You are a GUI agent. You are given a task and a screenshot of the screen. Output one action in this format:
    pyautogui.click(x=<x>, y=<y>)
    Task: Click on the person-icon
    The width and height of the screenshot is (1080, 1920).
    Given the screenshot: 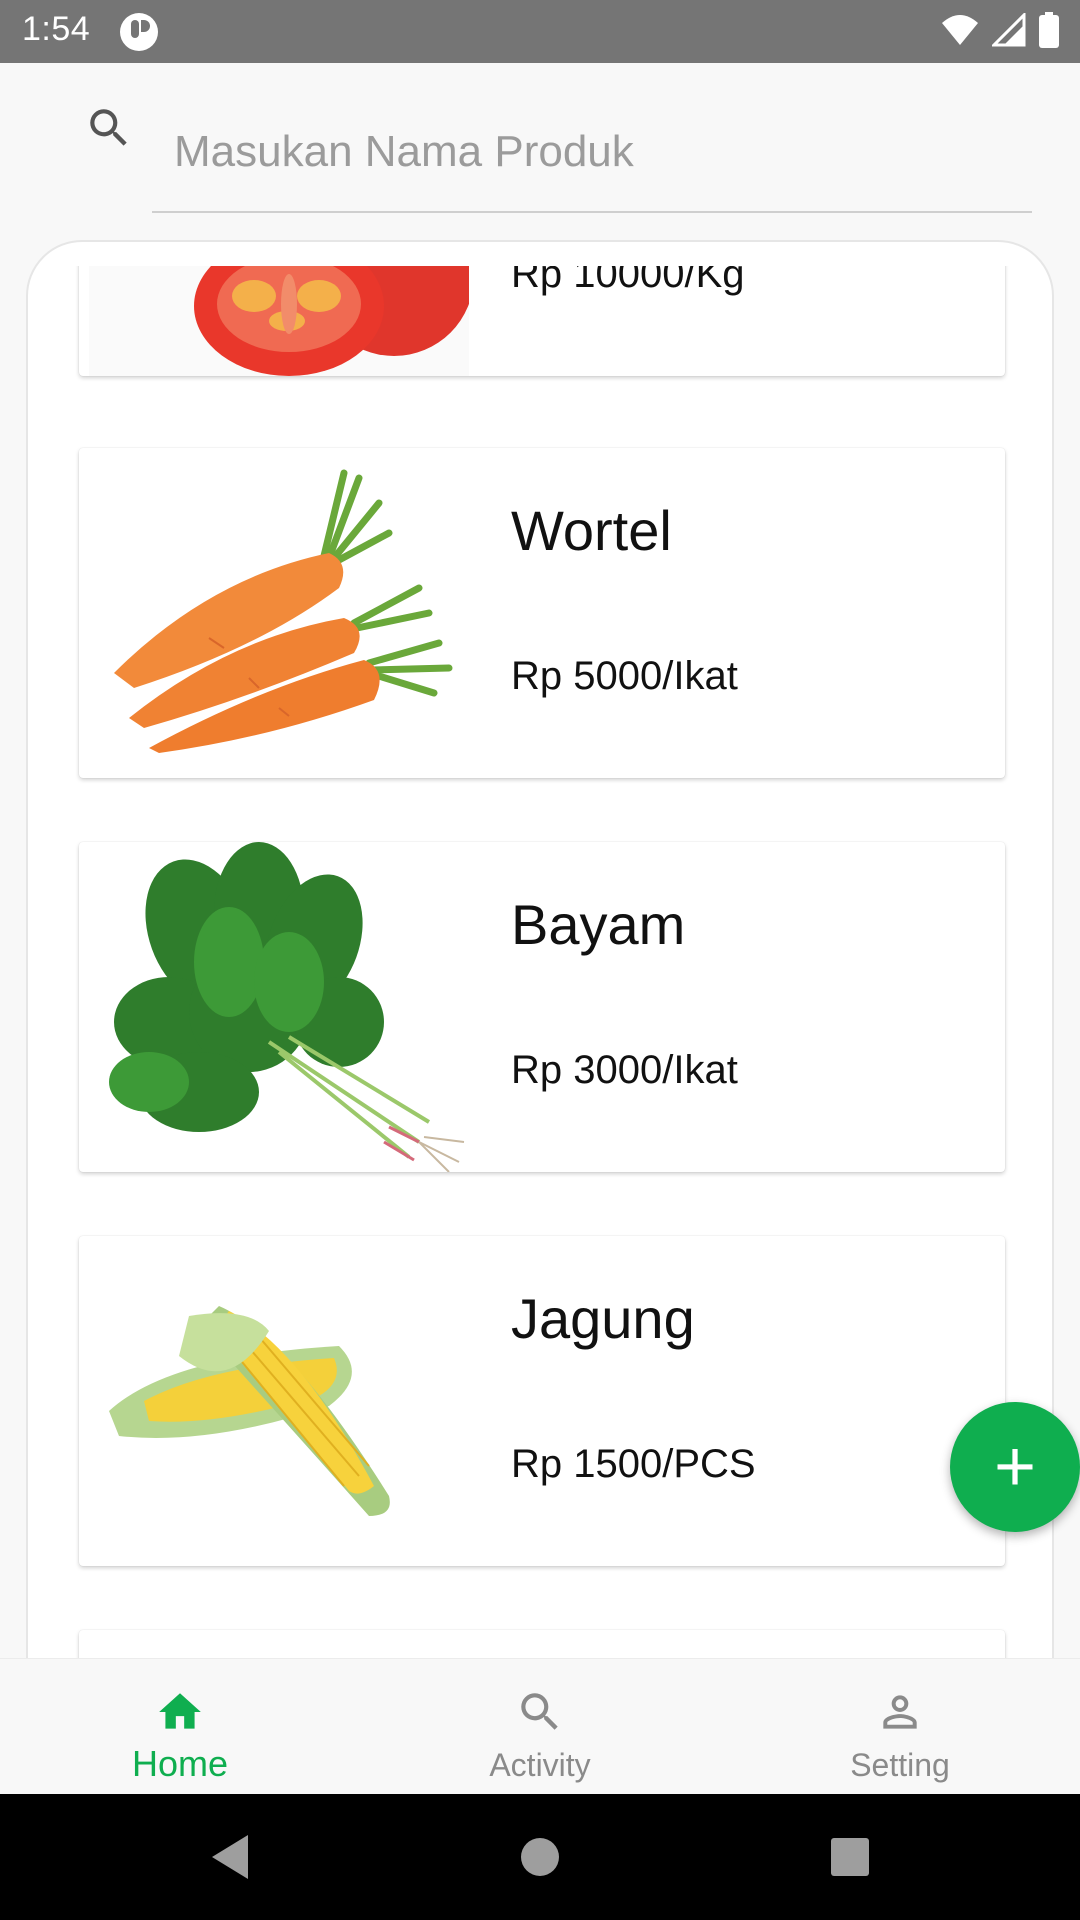 What is the action you would take?
    pyautogui.click(x=900, y=1712)
    